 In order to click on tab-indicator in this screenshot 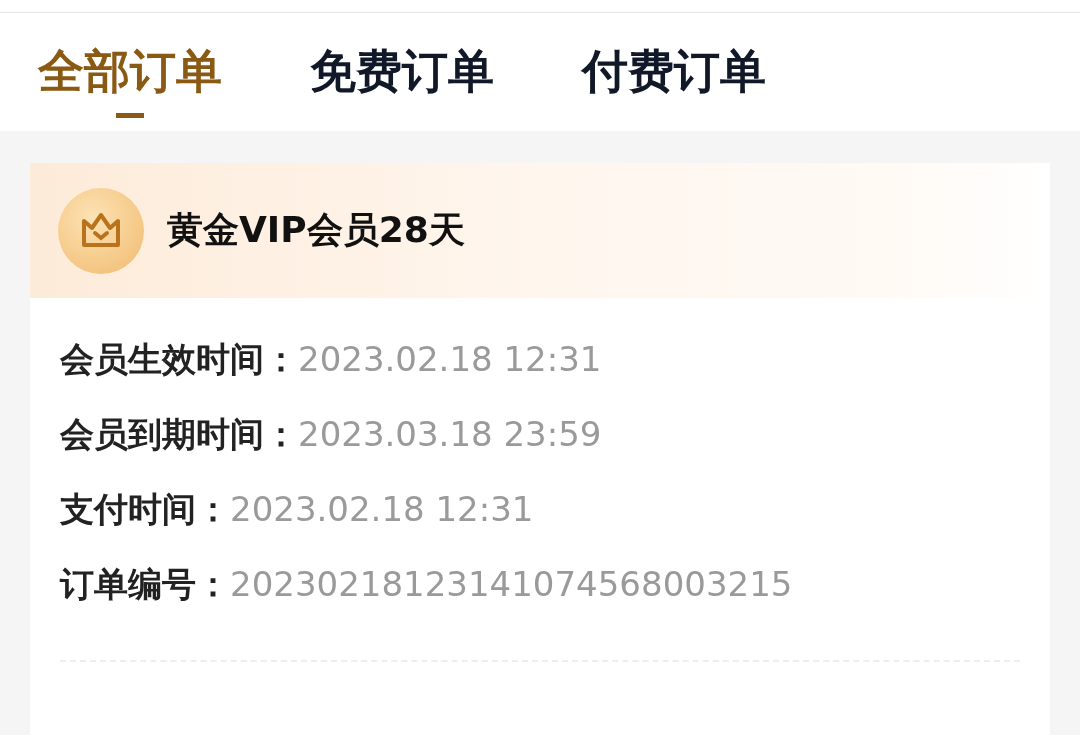, I will do `click(130, 115)`.